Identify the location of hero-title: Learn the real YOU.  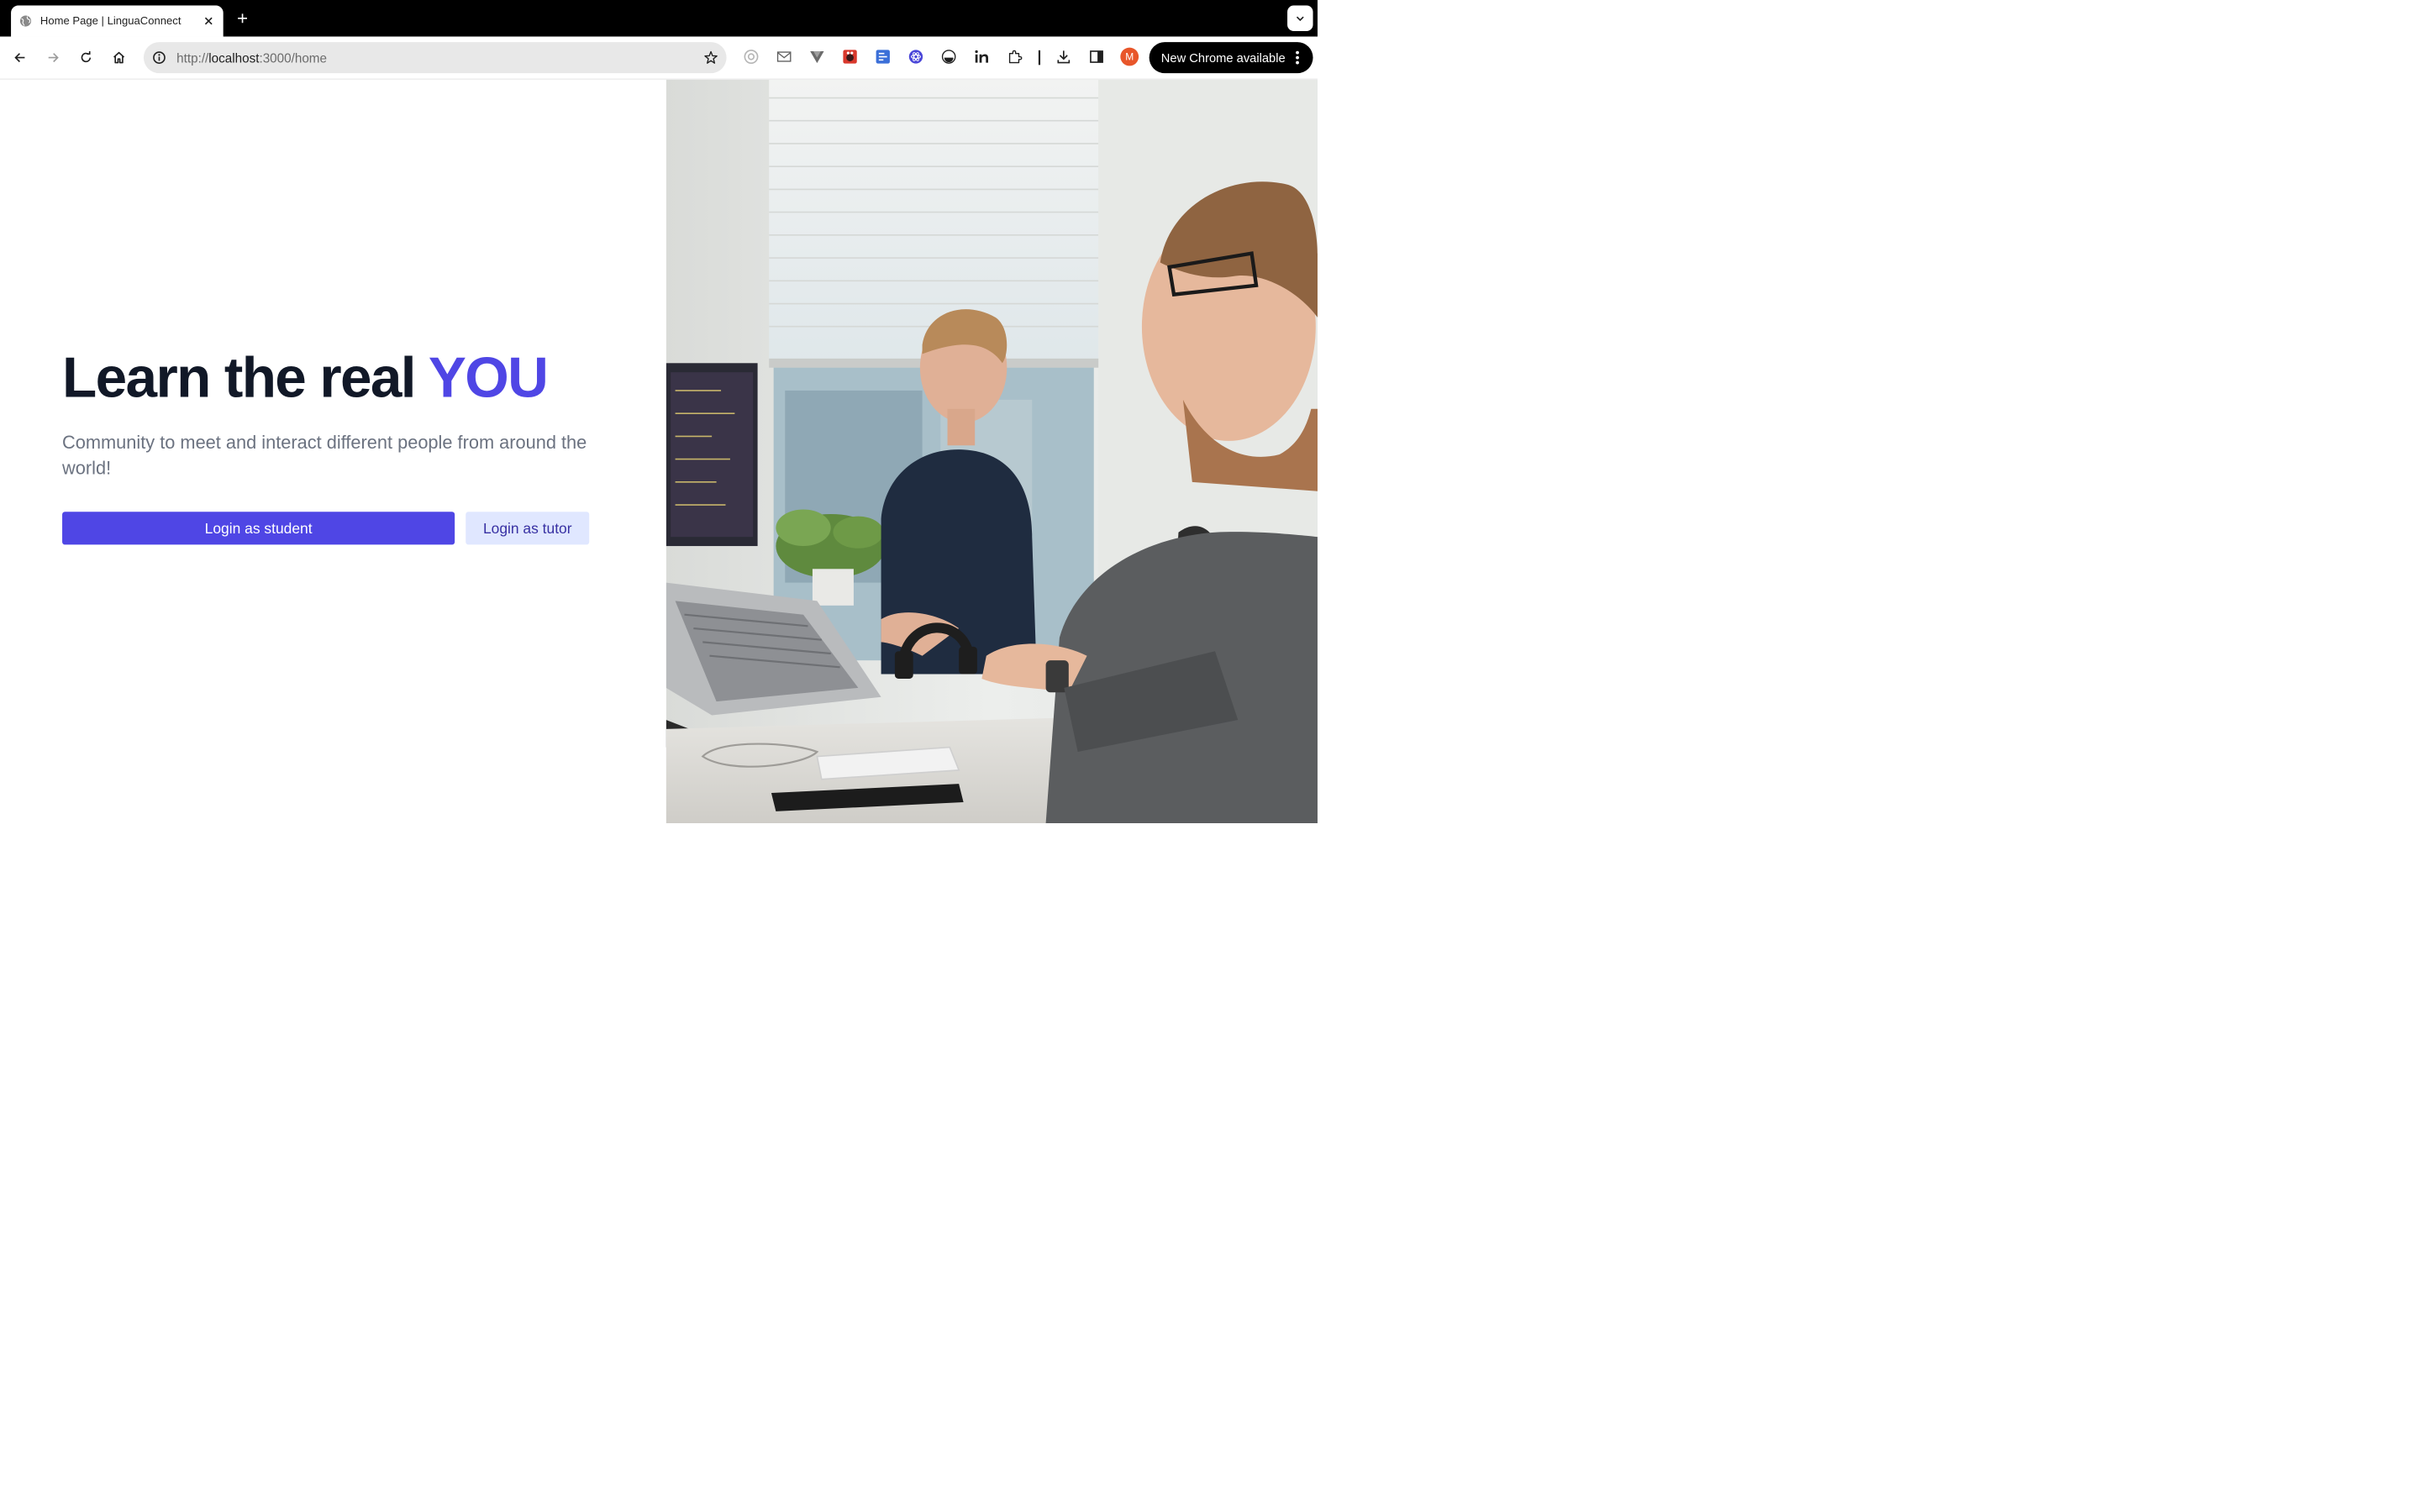
(306, 378).